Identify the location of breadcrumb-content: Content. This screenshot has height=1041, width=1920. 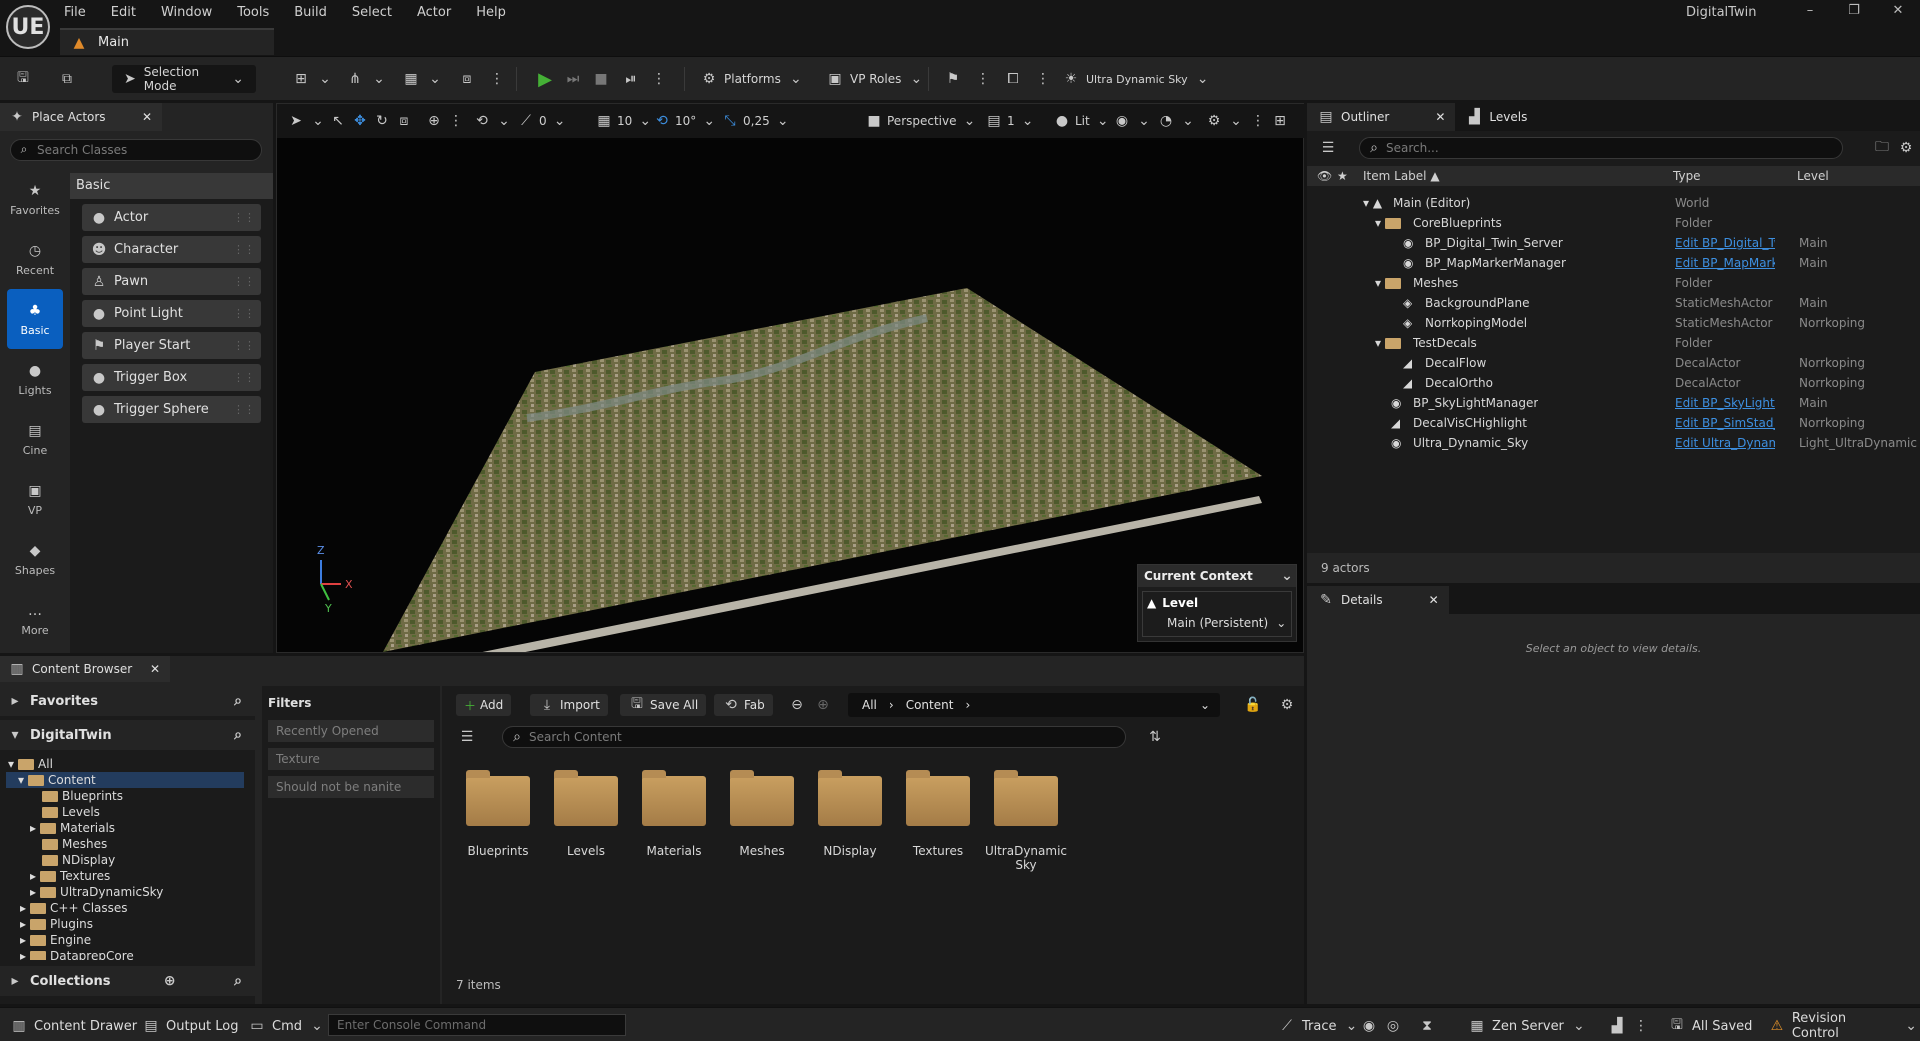
(930, 705).